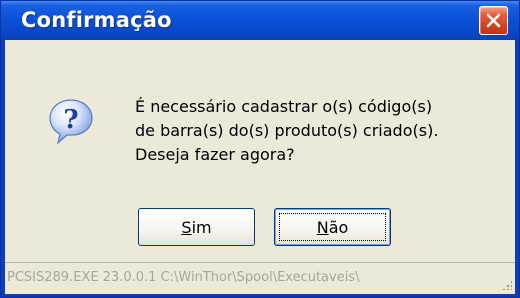  Describe the element at coordinates (96, 20) in the screenshot. I see `dialog-title: Confirmação` at that location.